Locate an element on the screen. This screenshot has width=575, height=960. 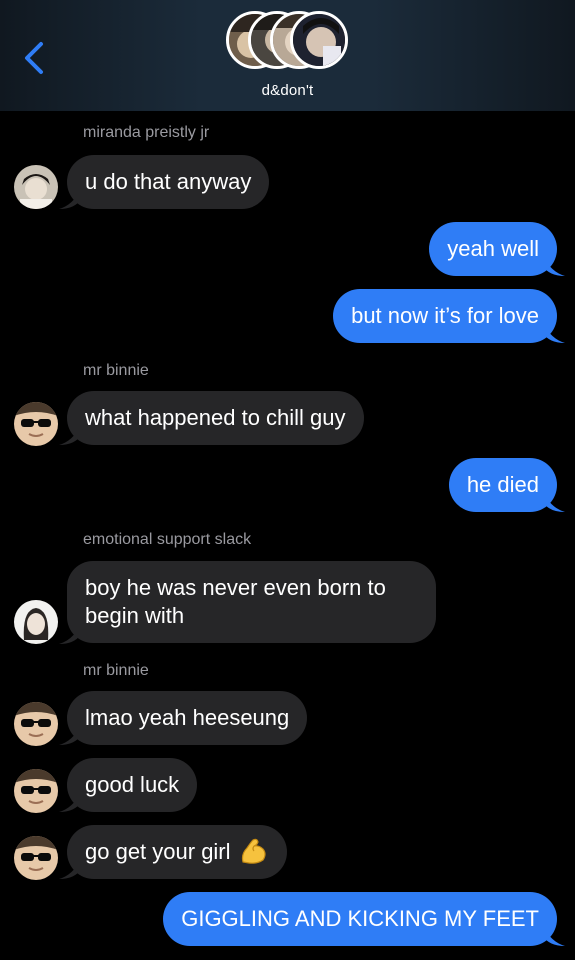
chat-header: d&don't is located at coordinates (287, 55).